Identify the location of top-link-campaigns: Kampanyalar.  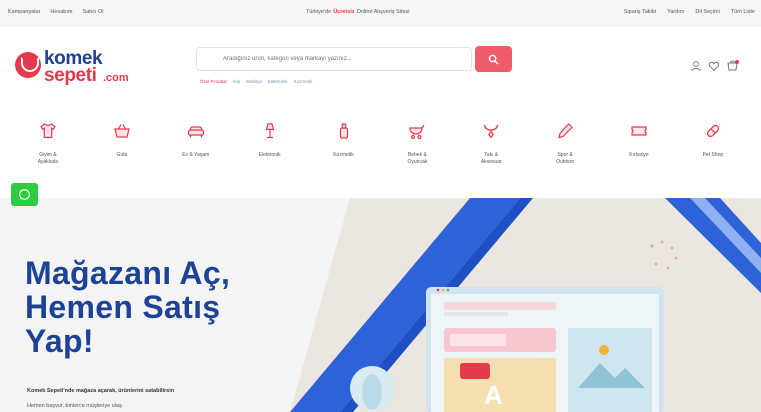
(24, 12).